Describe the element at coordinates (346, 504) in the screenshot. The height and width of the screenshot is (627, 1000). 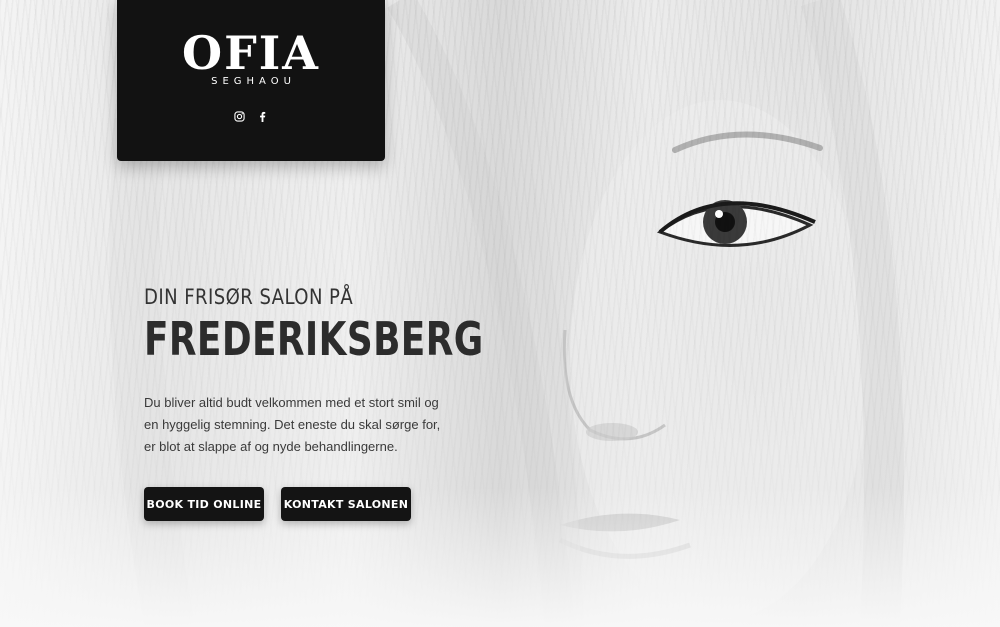
I see `contact-salon-button: KONTAKT SALONEN` at that location.